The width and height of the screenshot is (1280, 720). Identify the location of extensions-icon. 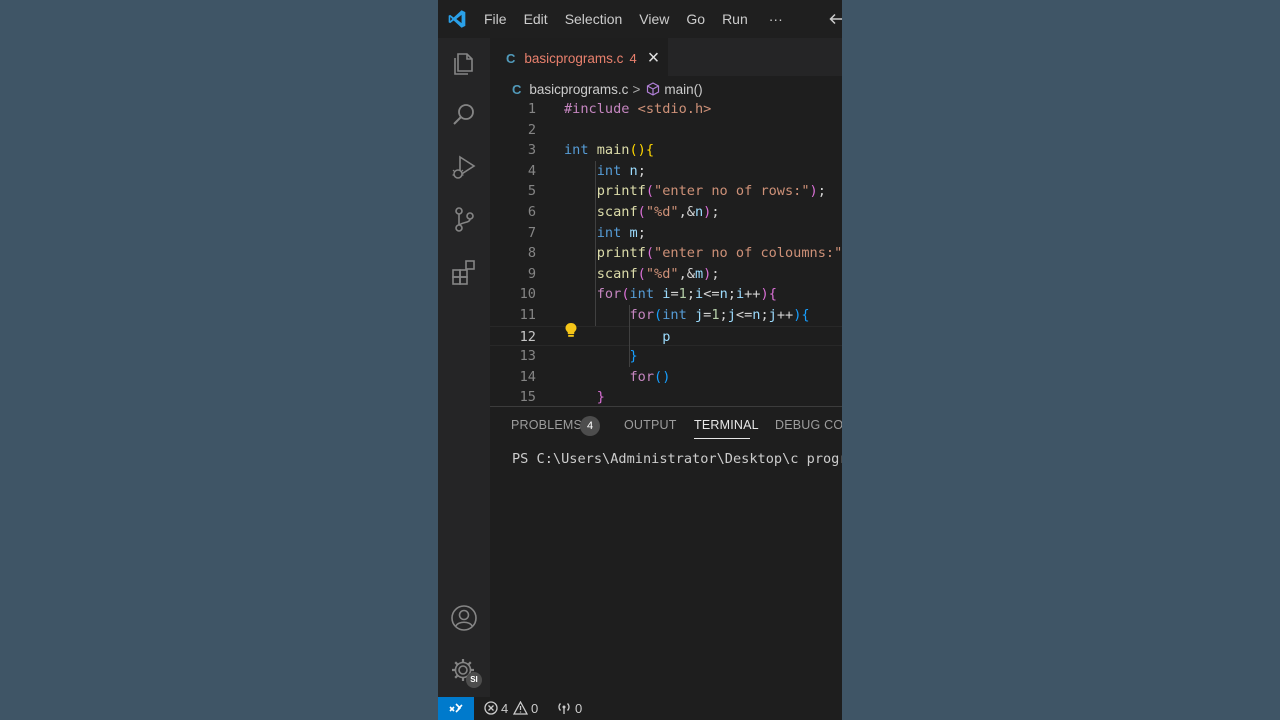
(464, 272).